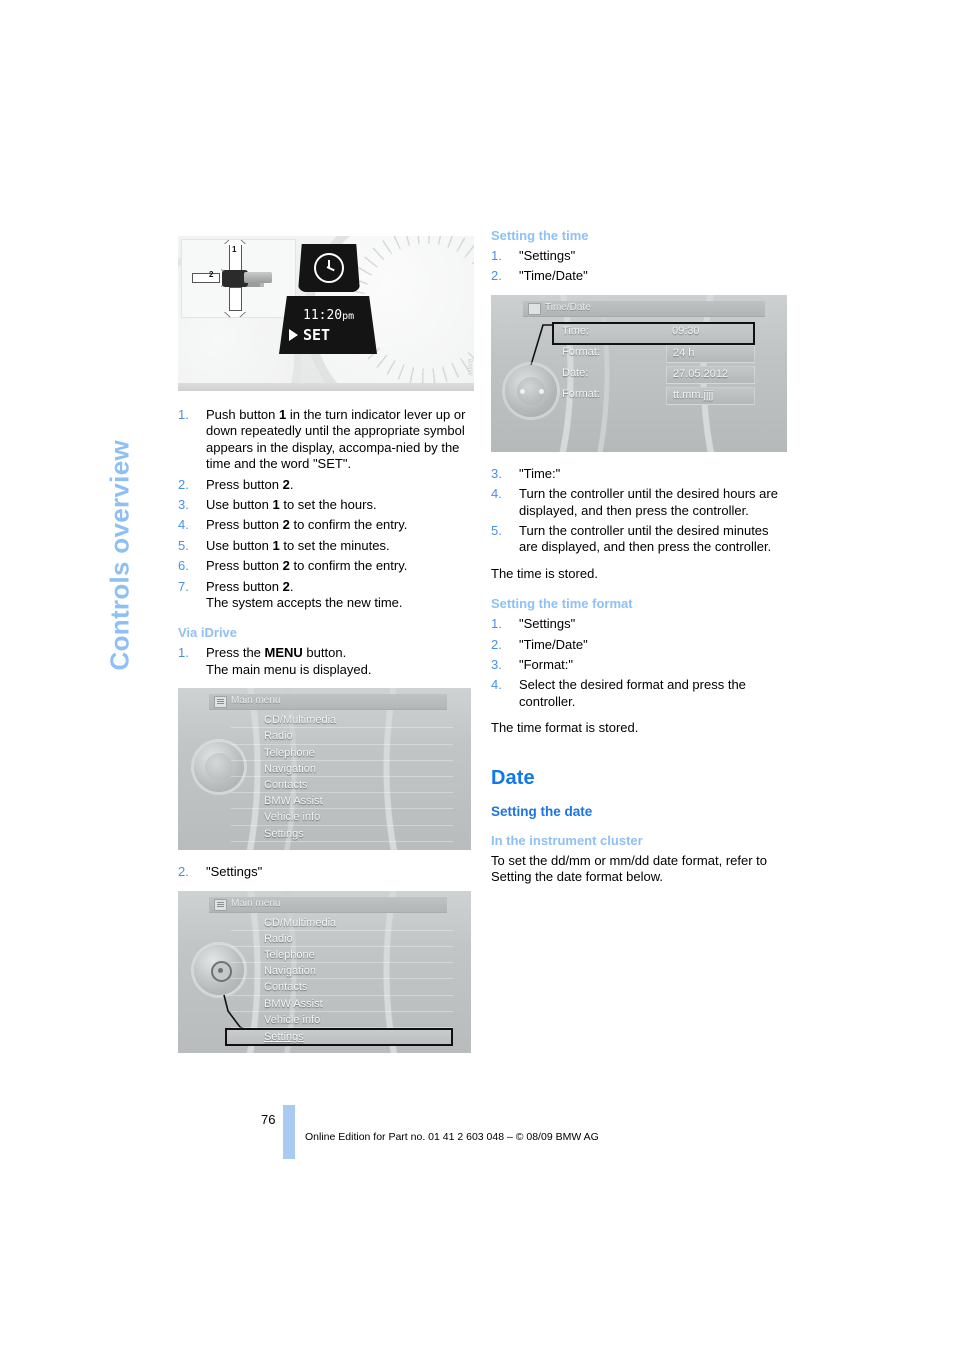 This screenshot has height=1350, width=954. What do you see at coordinates (277, 505) in the screenshot?
I see `list-item: Use button 1 to set the hours.` at bounding box center [277, 505].